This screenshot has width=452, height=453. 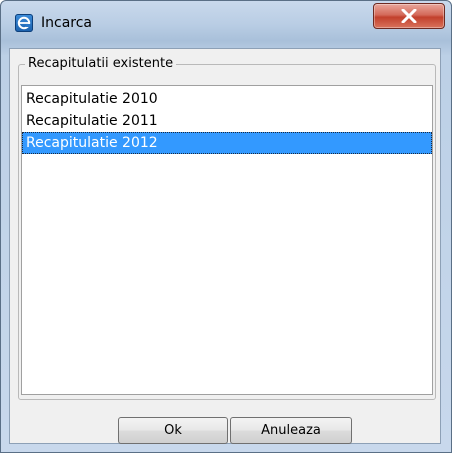 What do you see at coordinates (101, 64) in the screenshot?
I see `group-label: Recapitulatii existente` at bounding box center [101, 64].